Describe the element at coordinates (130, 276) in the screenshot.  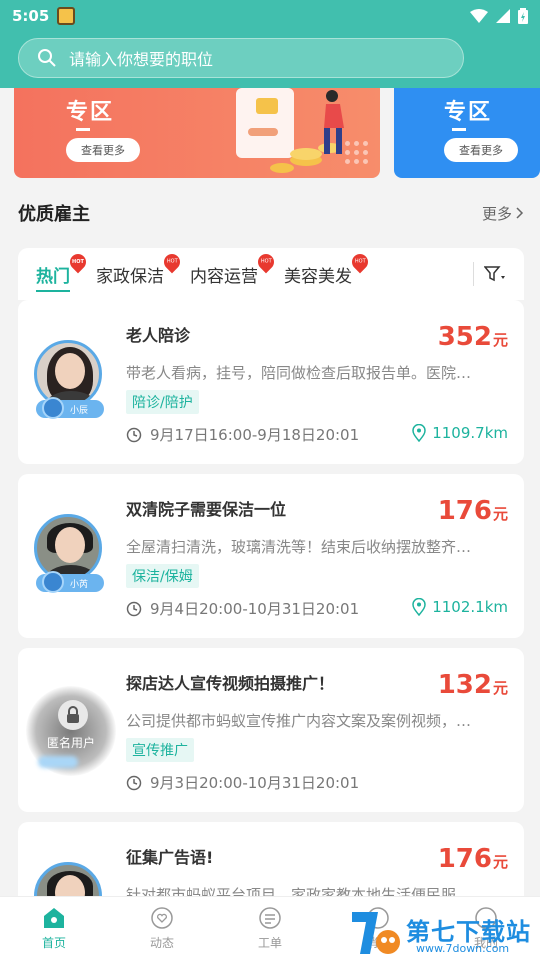
I see `tab-label: 家政保洁` at that location.